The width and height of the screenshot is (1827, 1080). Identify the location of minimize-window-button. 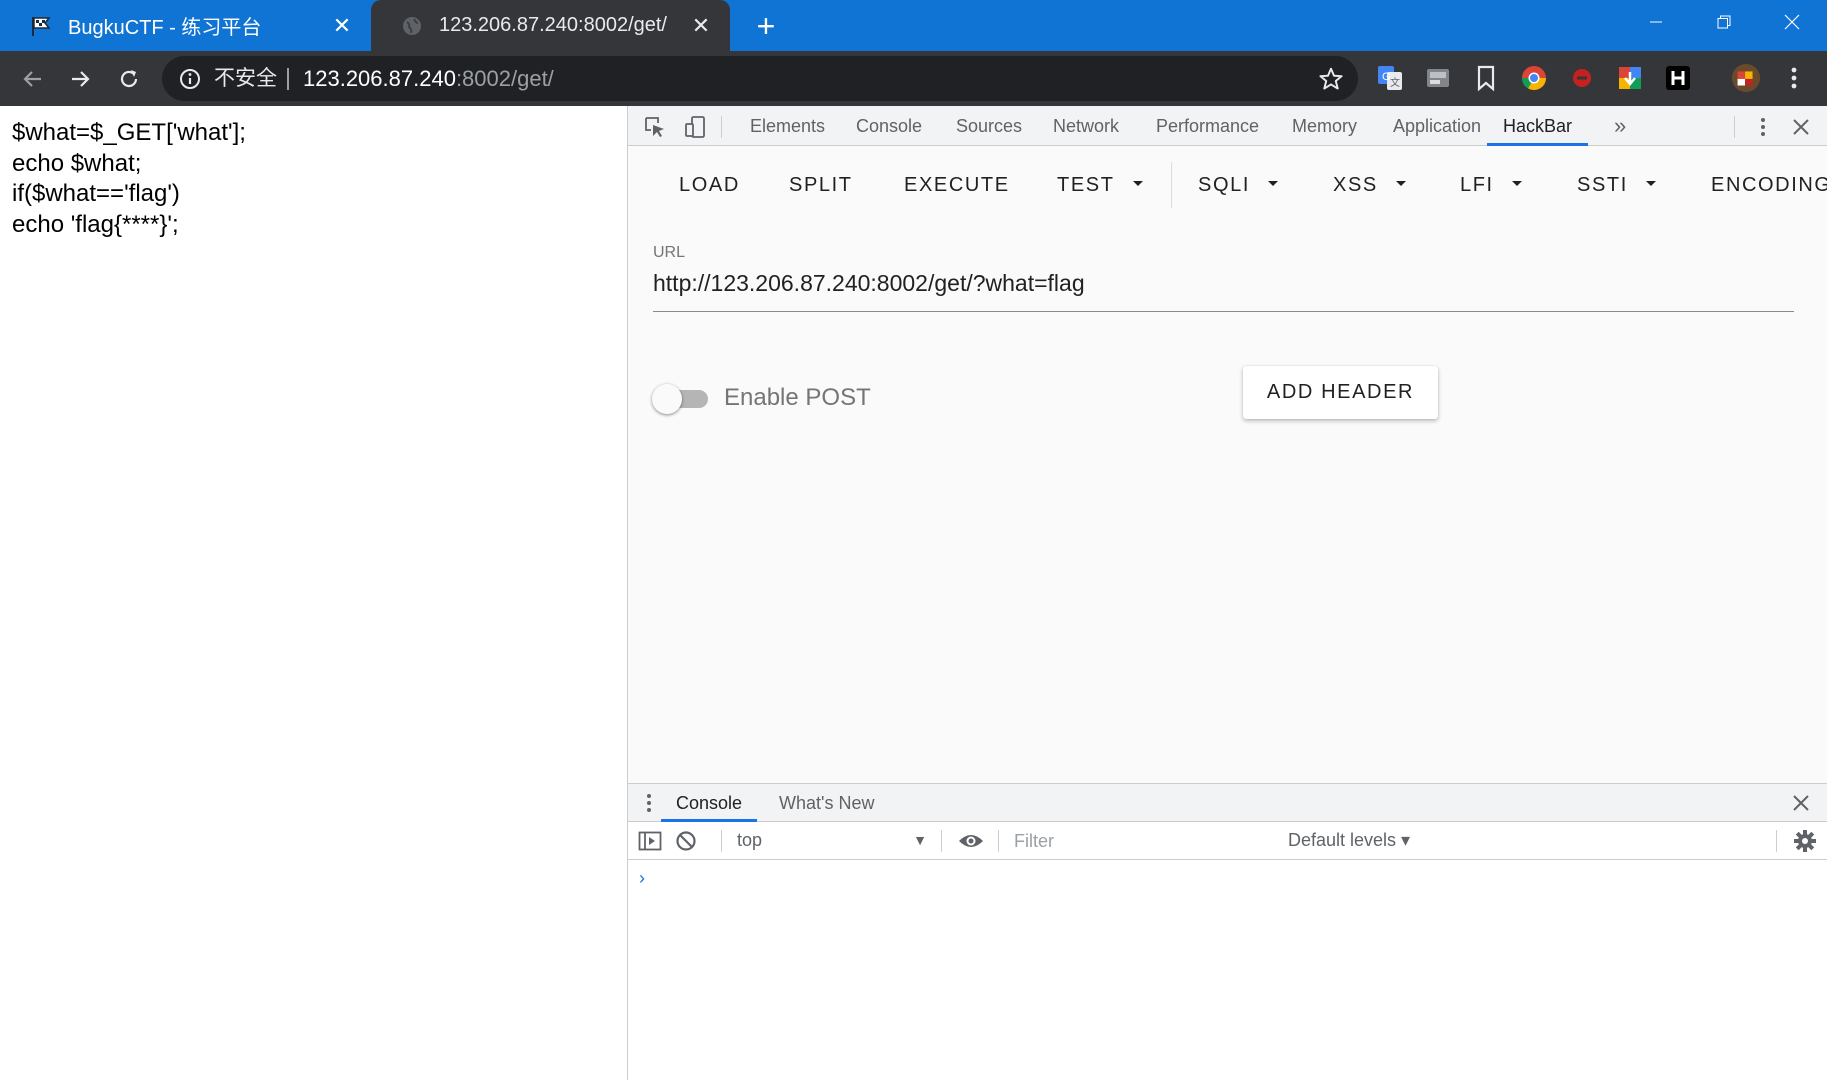
(1656, 22).